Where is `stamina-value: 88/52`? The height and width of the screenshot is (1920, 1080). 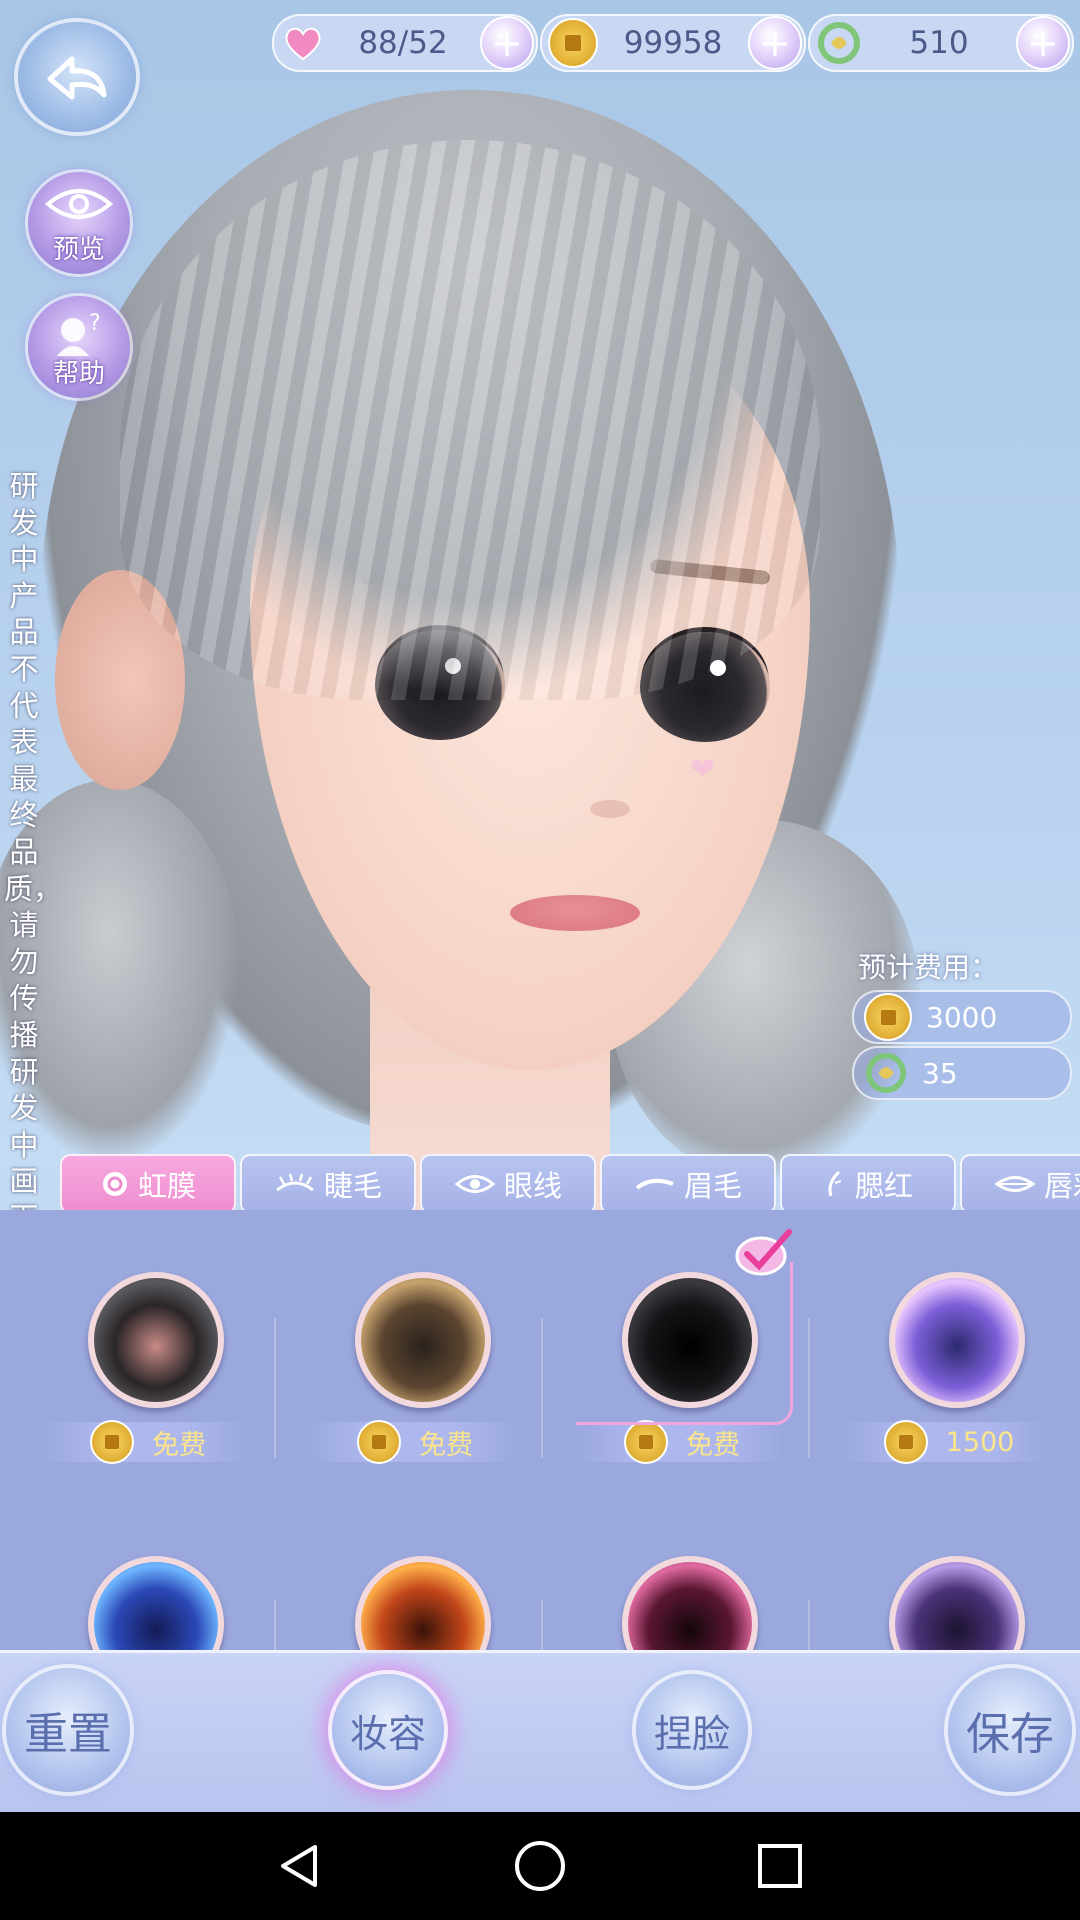
stamina-value: 88/52 is located at coordinates (403, 43).